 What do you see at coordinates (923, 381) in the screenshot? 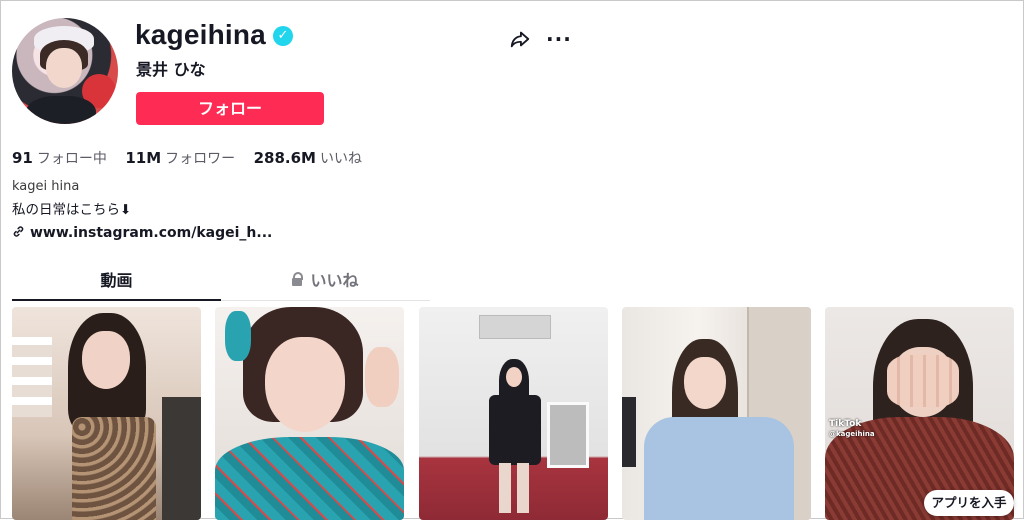
I see `thumbnail-hands` at bounding box center [923, 381].